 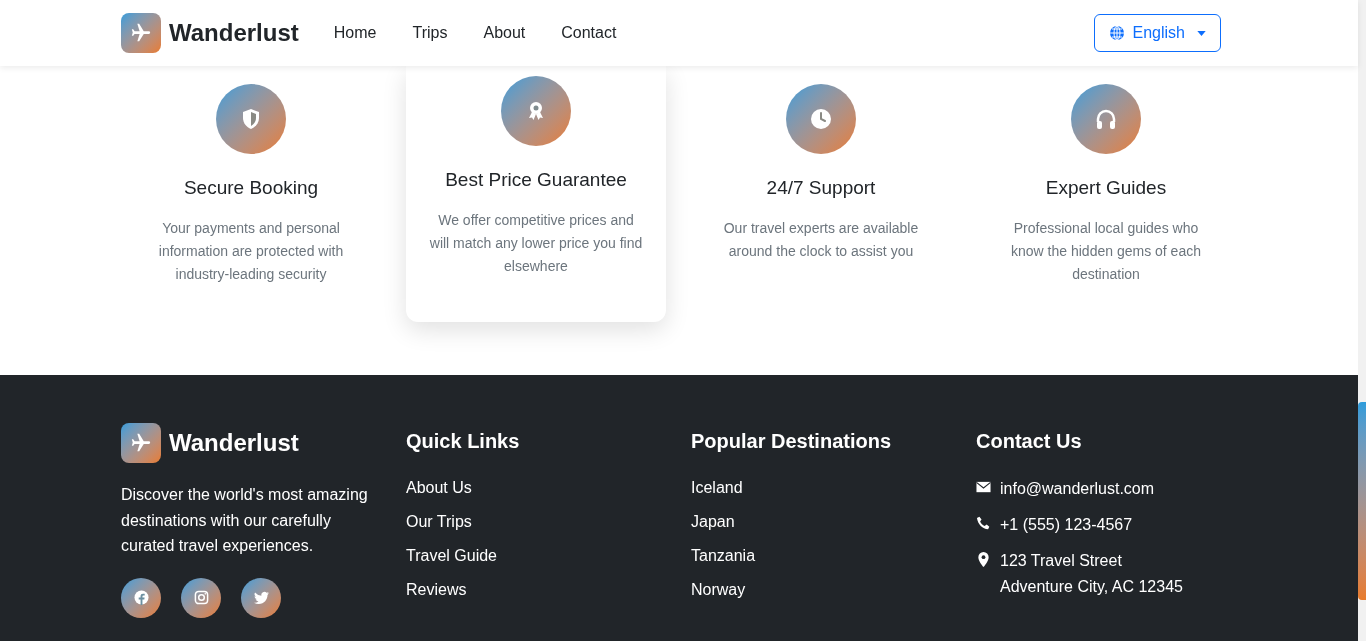 I want to click on nav-link: Trips, so click(x=430, y=33).